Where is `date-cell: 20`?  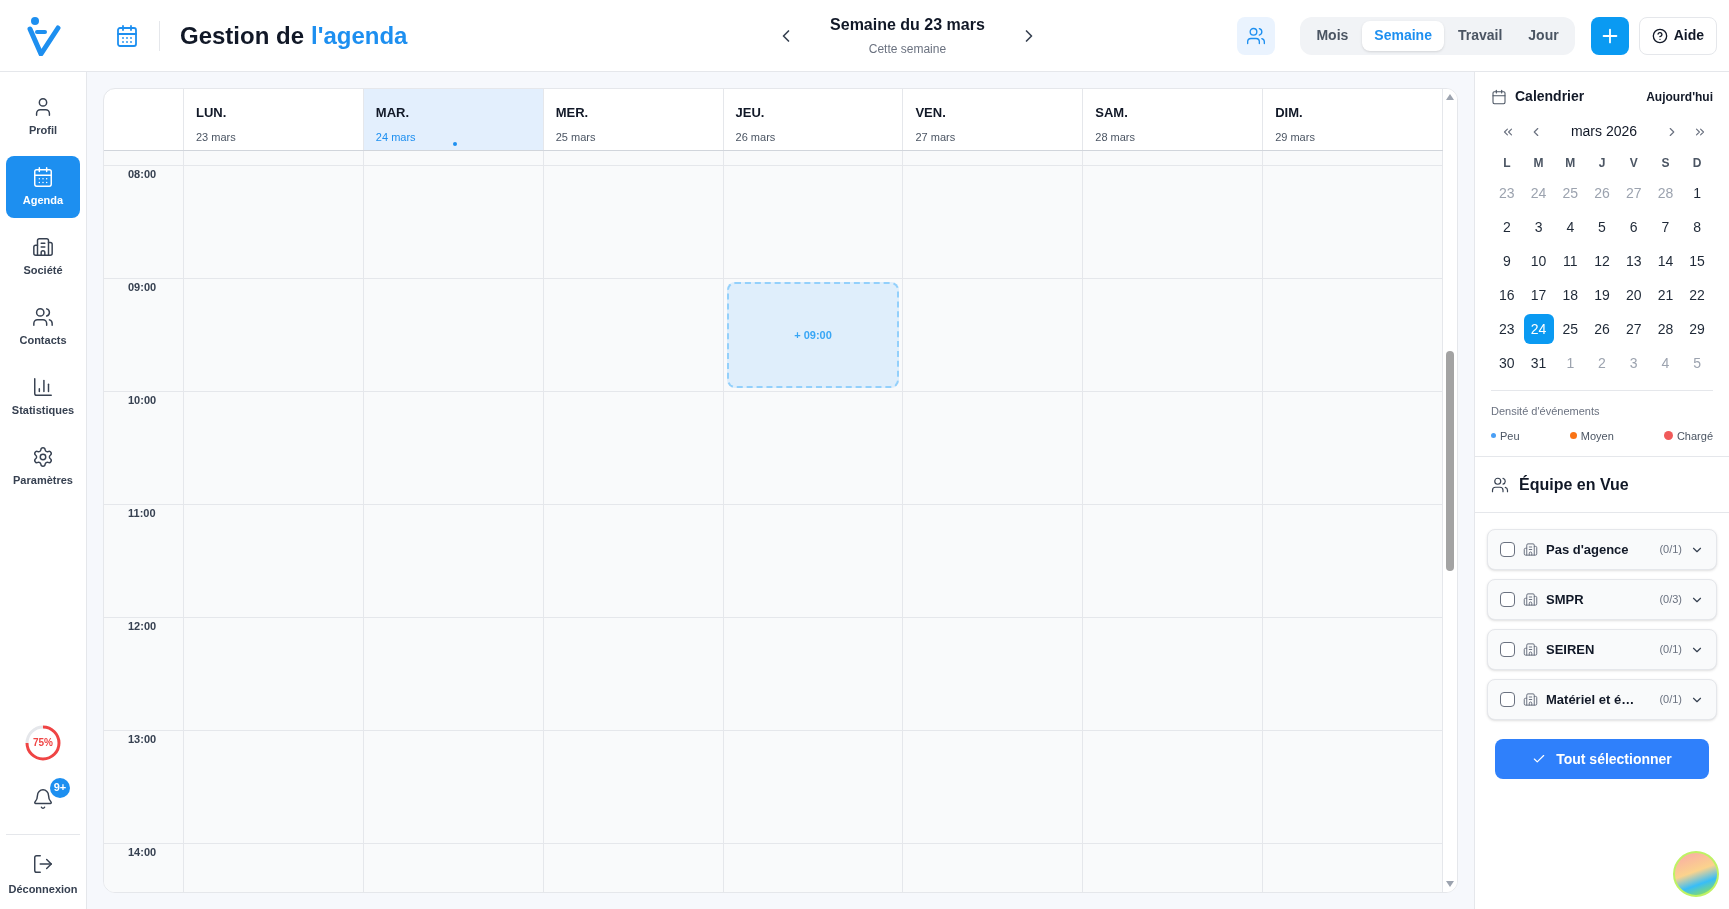 date-cell: 20 is located at coordinates (1633, 295).